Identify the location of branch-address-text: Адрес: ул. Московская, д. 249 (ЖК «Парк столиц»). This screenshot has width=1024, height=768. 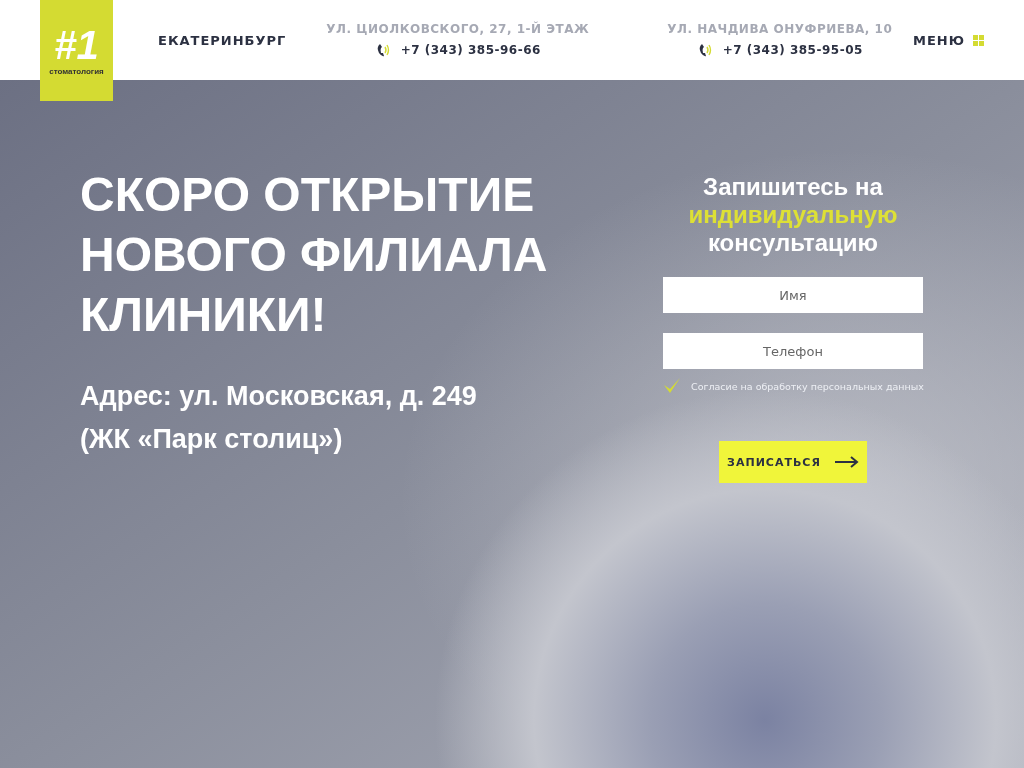
(279, 418).